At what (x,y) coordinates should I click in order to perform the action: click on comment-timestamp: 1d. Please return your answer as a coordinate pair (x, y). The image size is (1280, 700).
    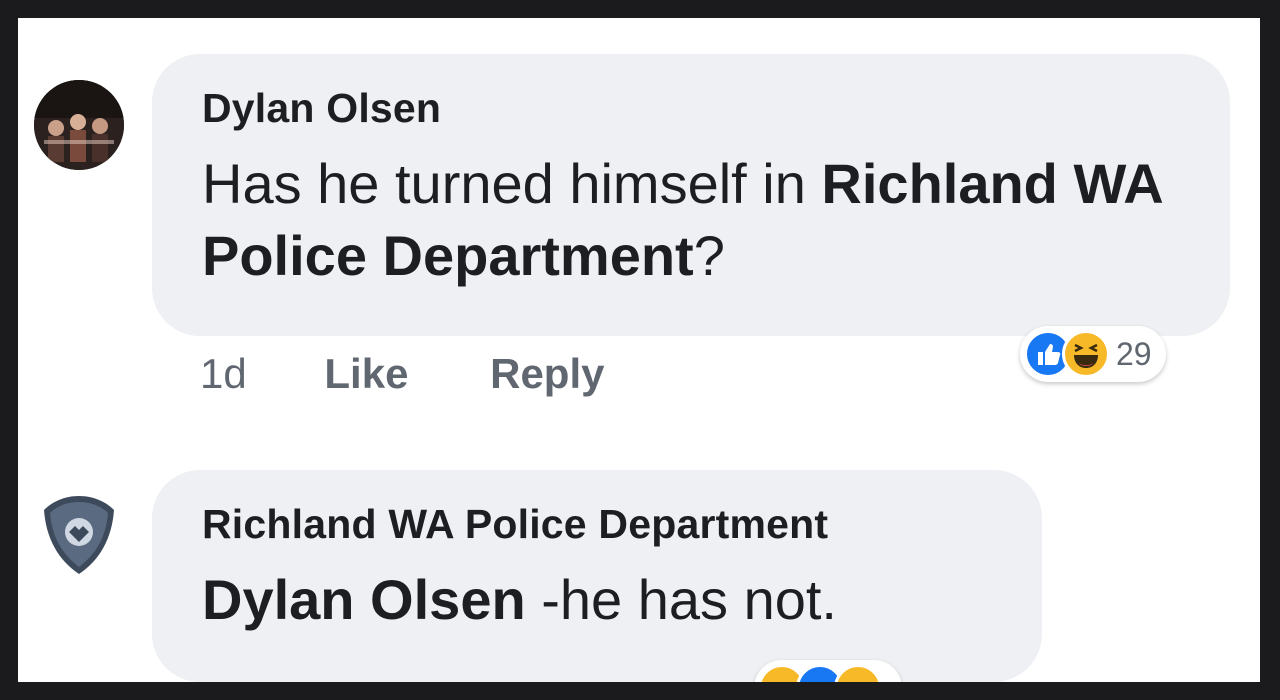
    Looking at the image, I should click on (223, 374).